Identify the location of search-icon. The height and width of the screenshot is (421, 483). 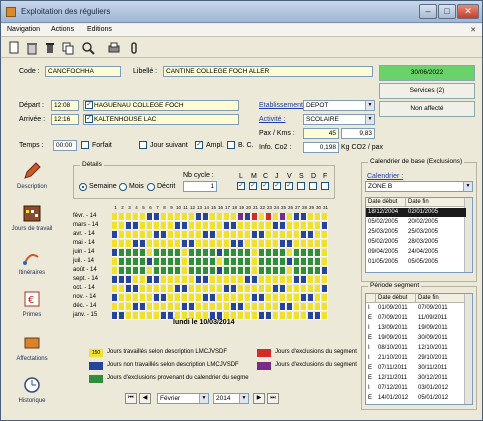
(88, 48).